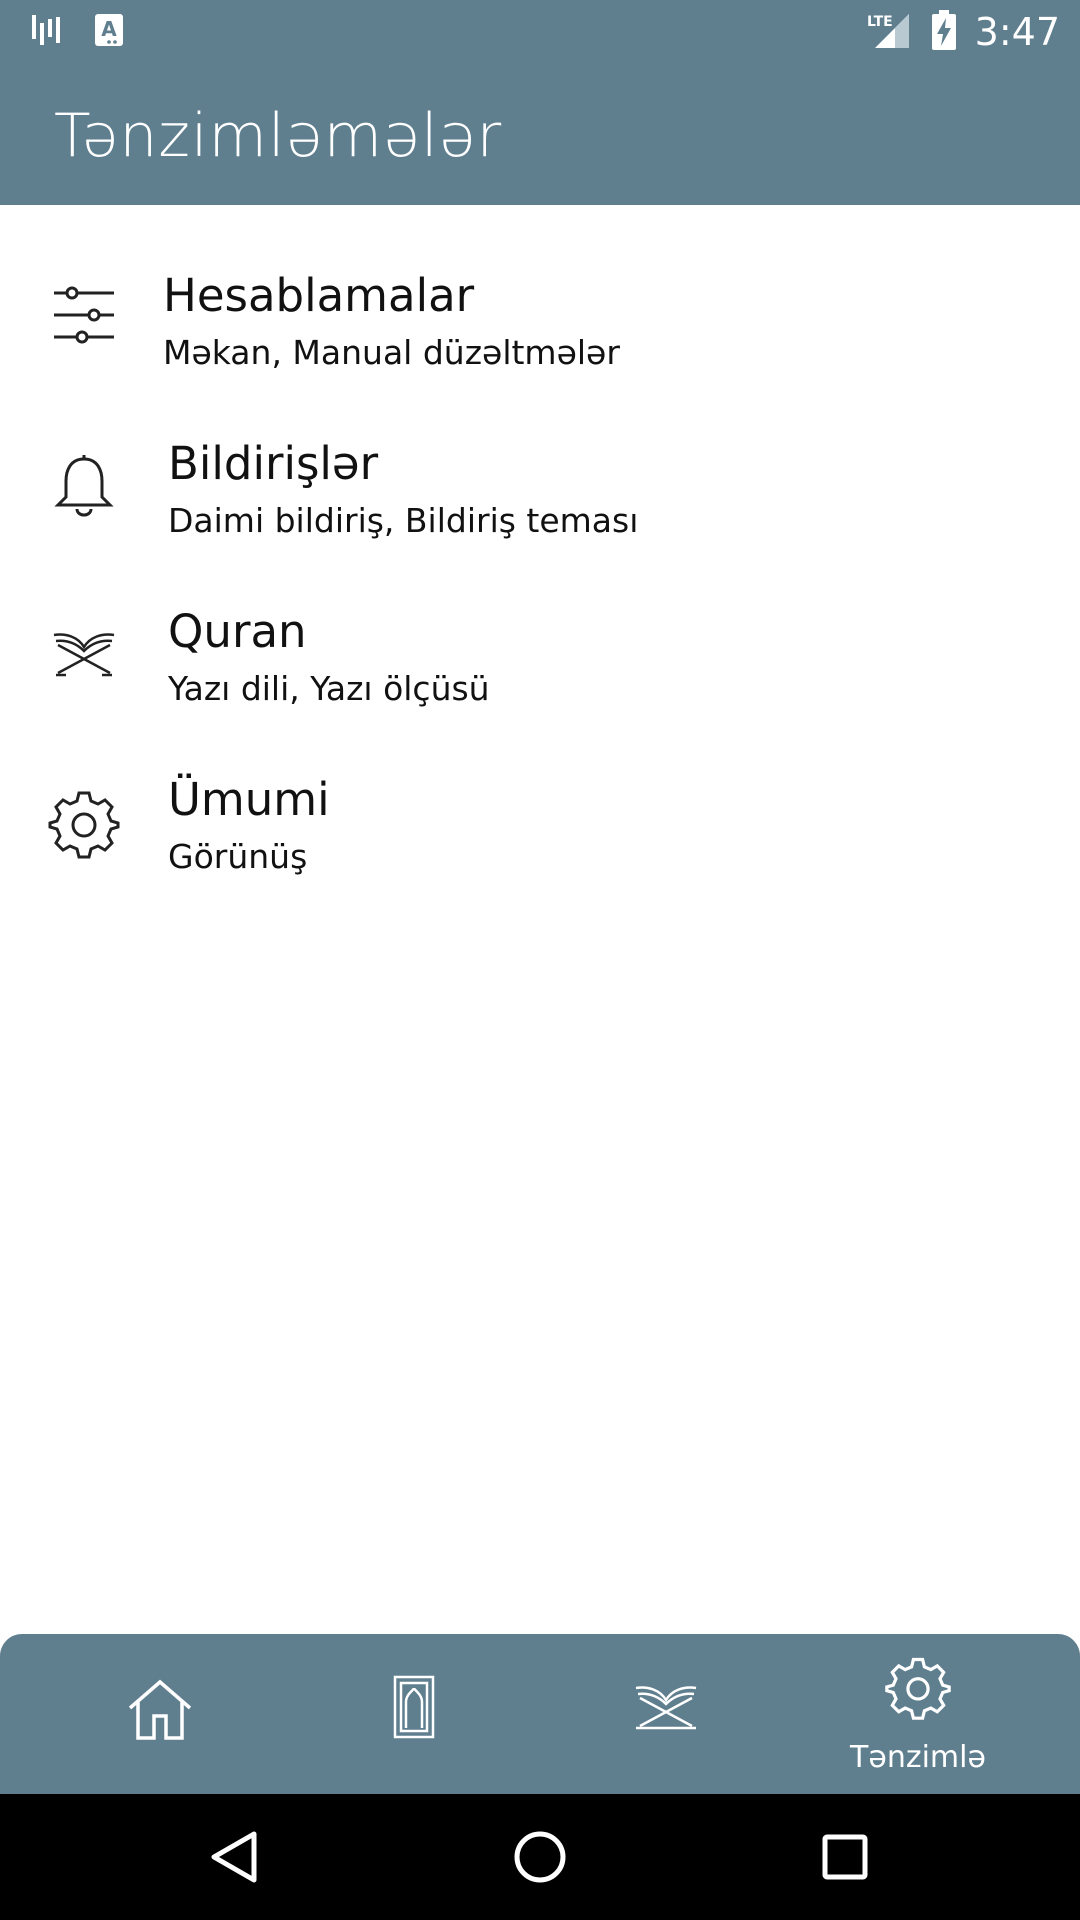  Describe the element at coordinates (412, 1714) in the screenshot. I see `nav-item-prayer` at that location.